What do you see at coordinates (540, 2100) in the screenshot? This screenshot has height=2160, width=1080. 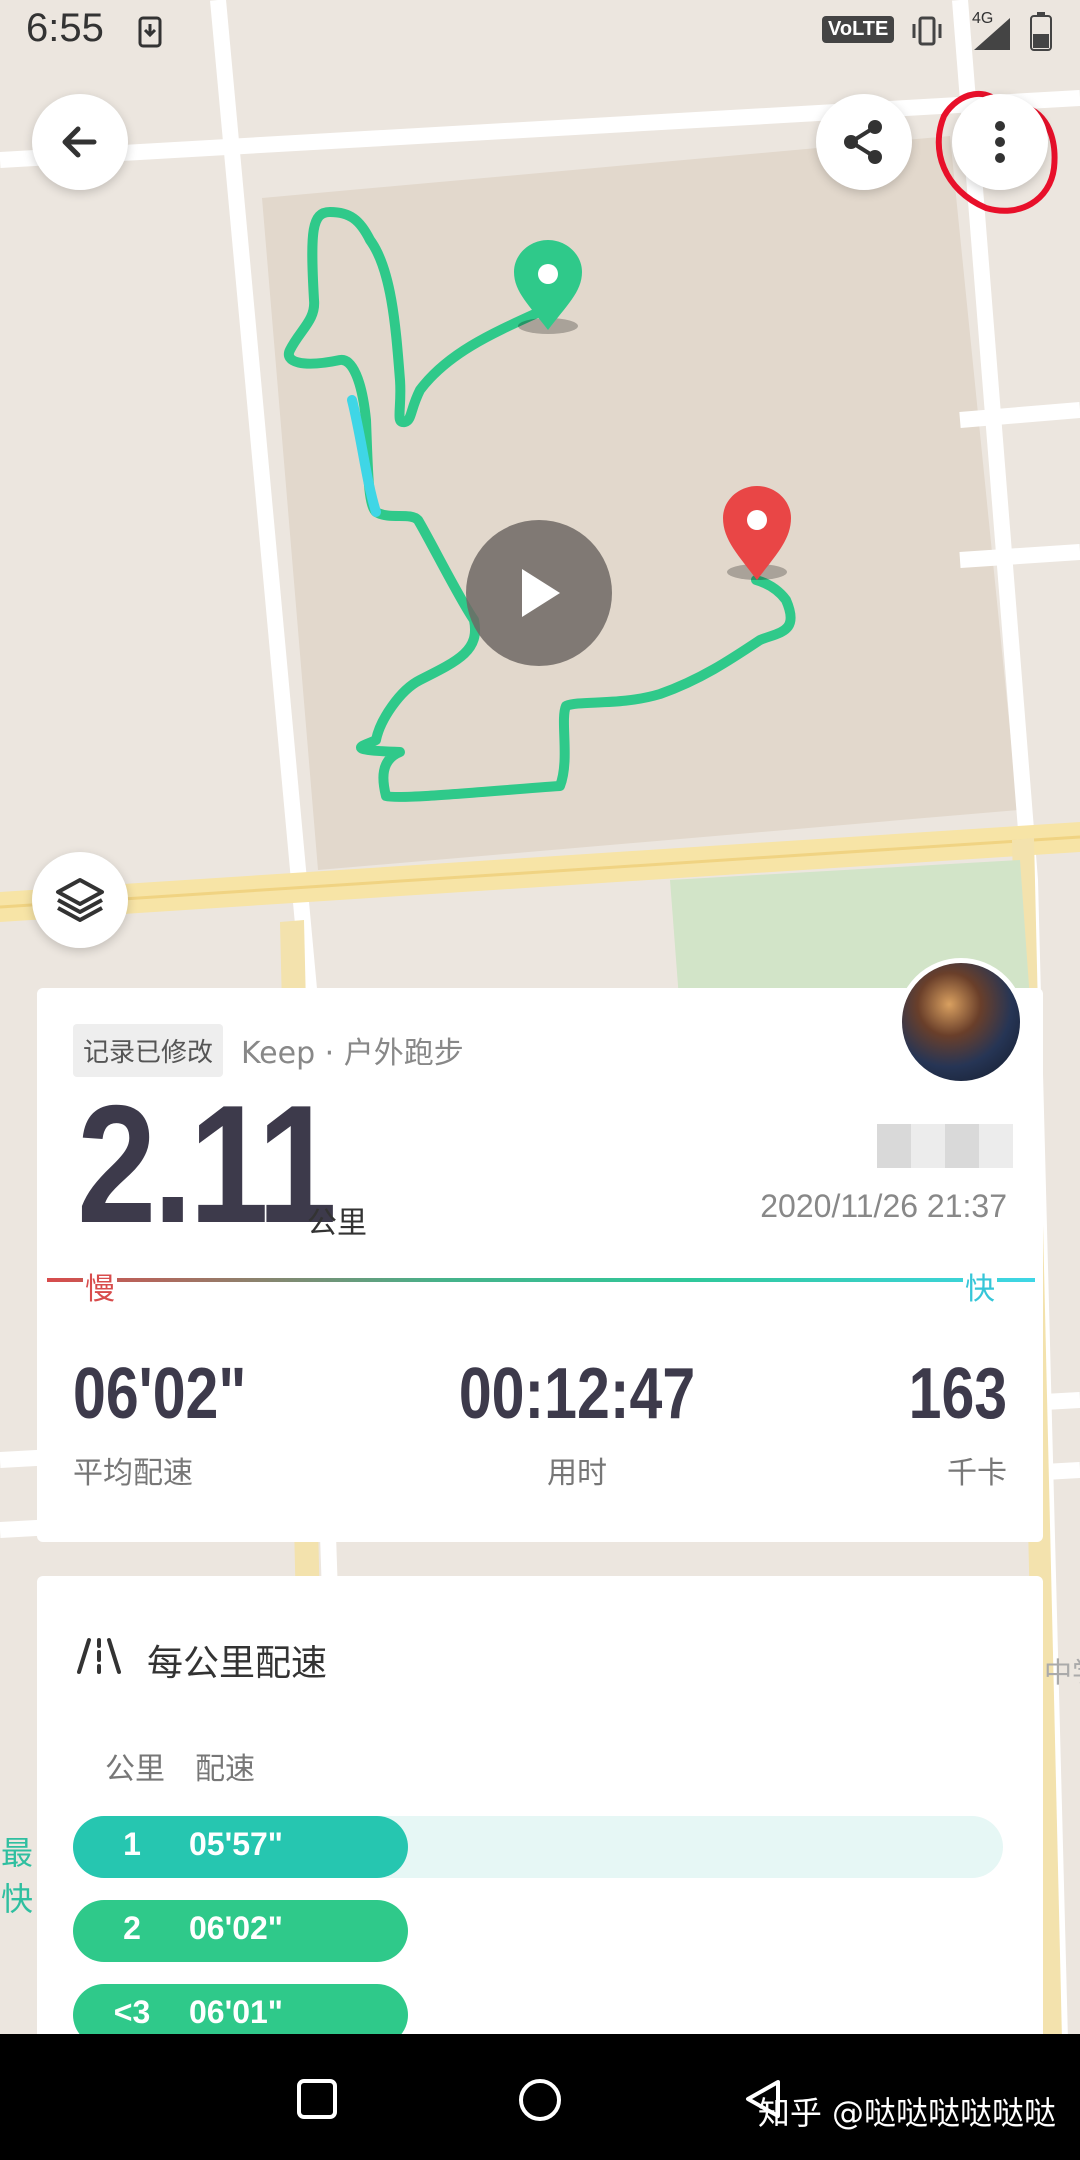 I see `home-icon` at bounding box center [540, 2100].